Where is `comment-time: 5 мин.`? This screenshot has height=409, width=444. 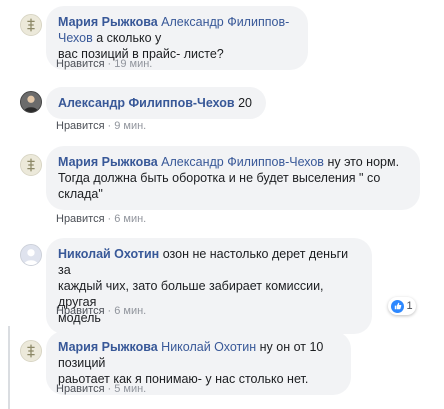 comment-time: 5 мин. is located at coordinates (130, 389).